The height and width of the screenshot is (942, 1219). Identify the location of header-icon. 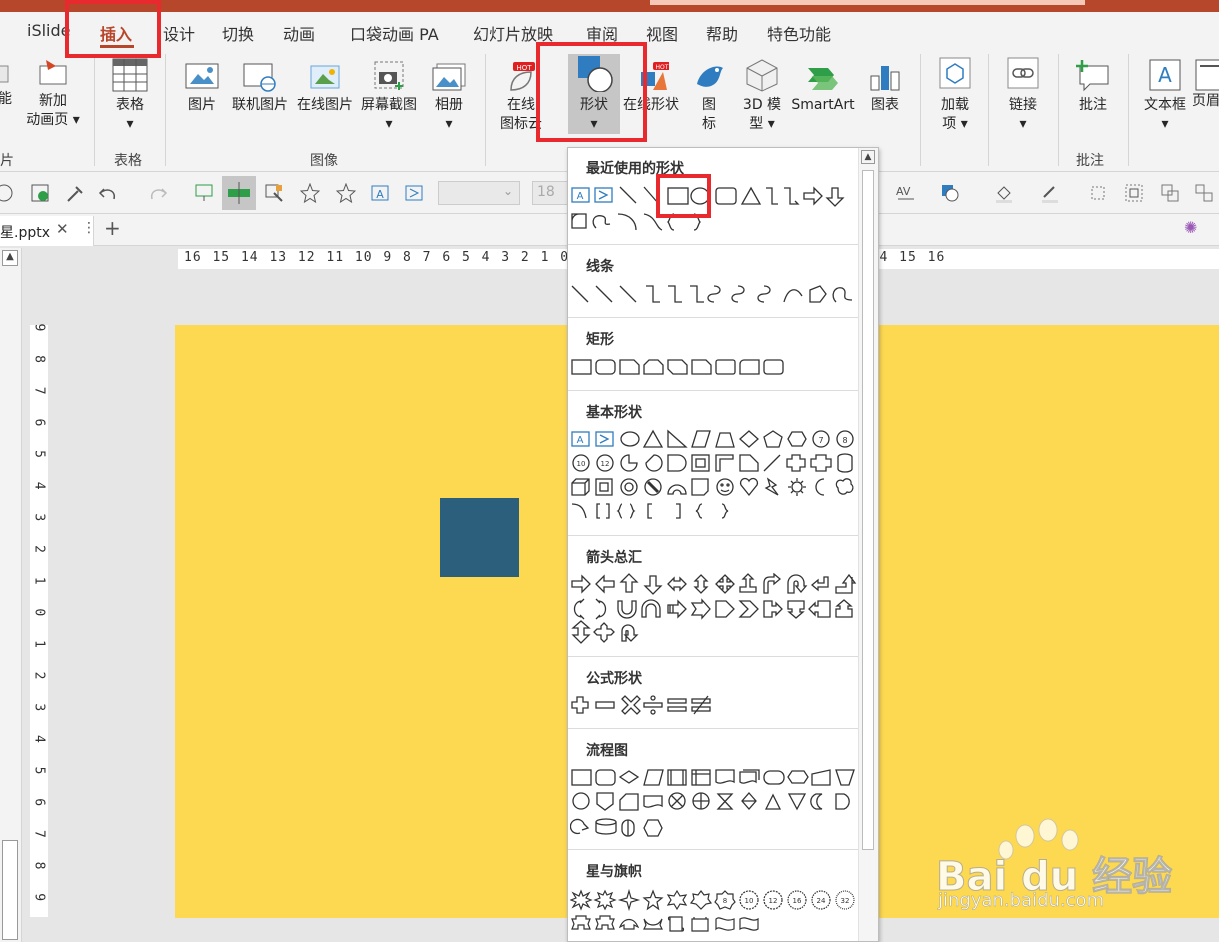
(1207, 75).